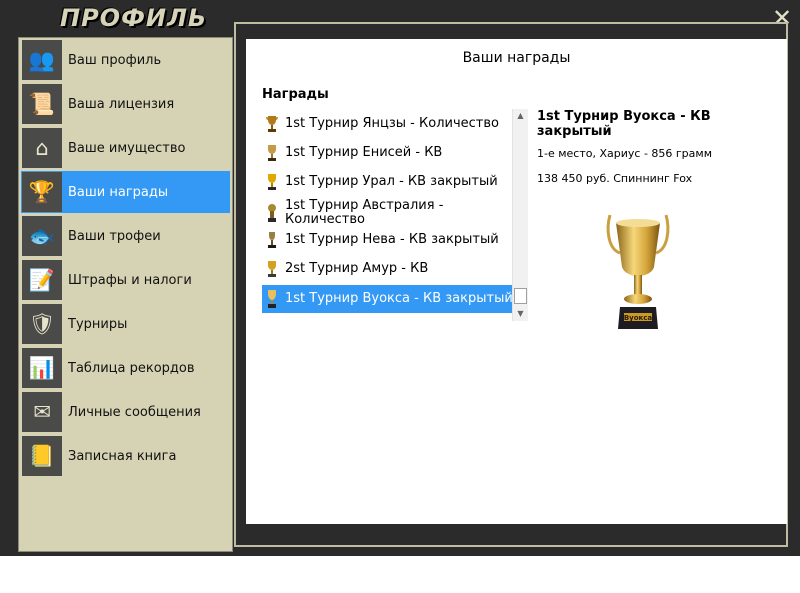  I want to click on scroll-up-icon: ▲, so click(520, 116).